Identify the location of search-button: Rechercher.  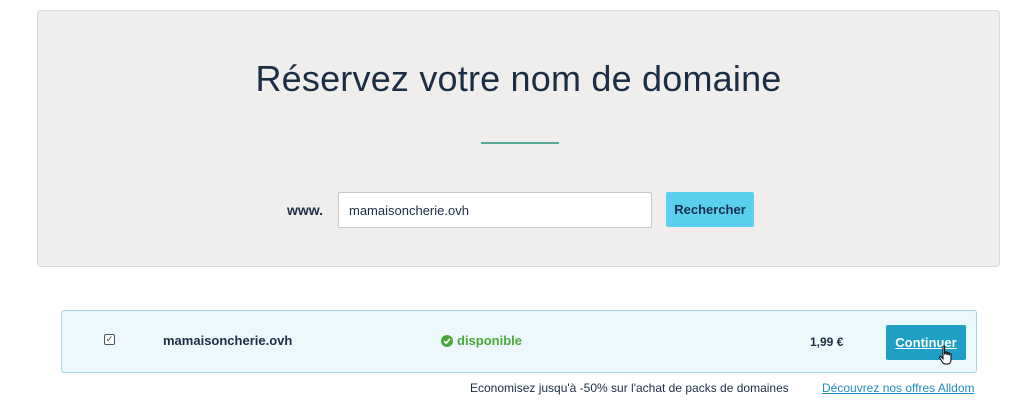
(710, 209).